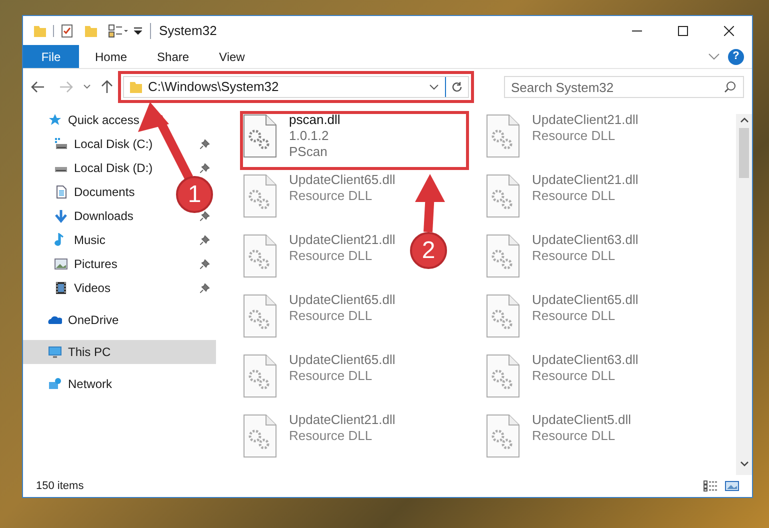 The image size is (769, 528). What do you see at coordinates (173, 56) in the screenshot?
I see `ribbon-tab: Share` at bounding box center [173, 56].